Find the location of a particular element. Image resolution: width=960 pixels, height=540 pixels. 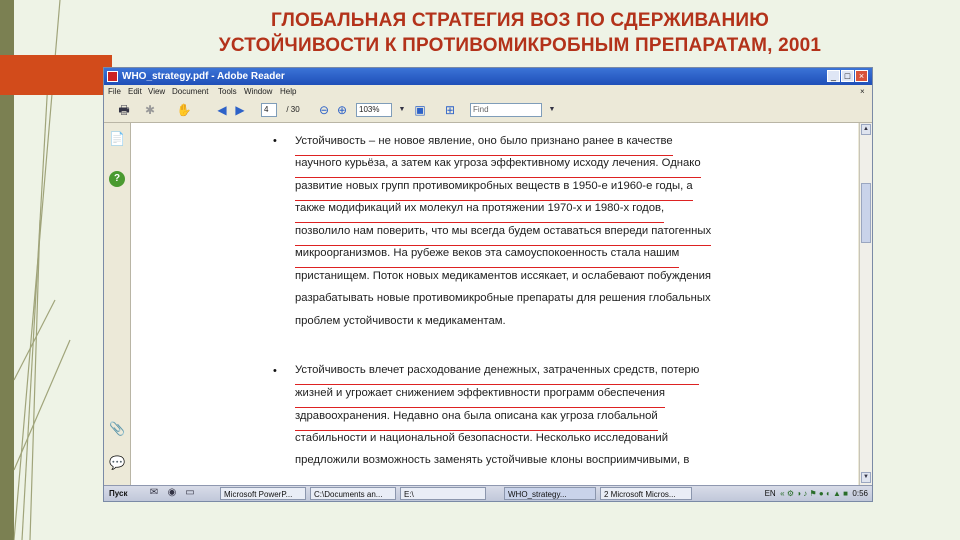

collaborate-icon: ✱ is located at coordinates (150, 110).